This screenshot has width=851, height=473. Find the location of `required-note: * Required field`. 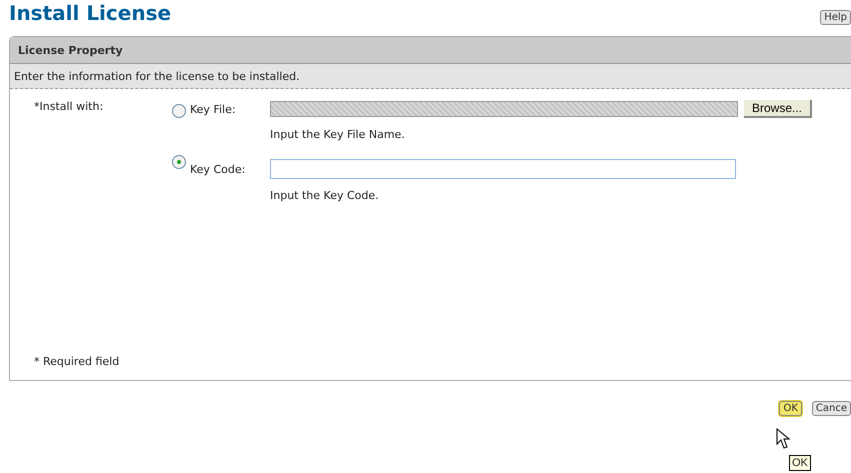

required-note: * Required field is located at coordinates (77, 361).